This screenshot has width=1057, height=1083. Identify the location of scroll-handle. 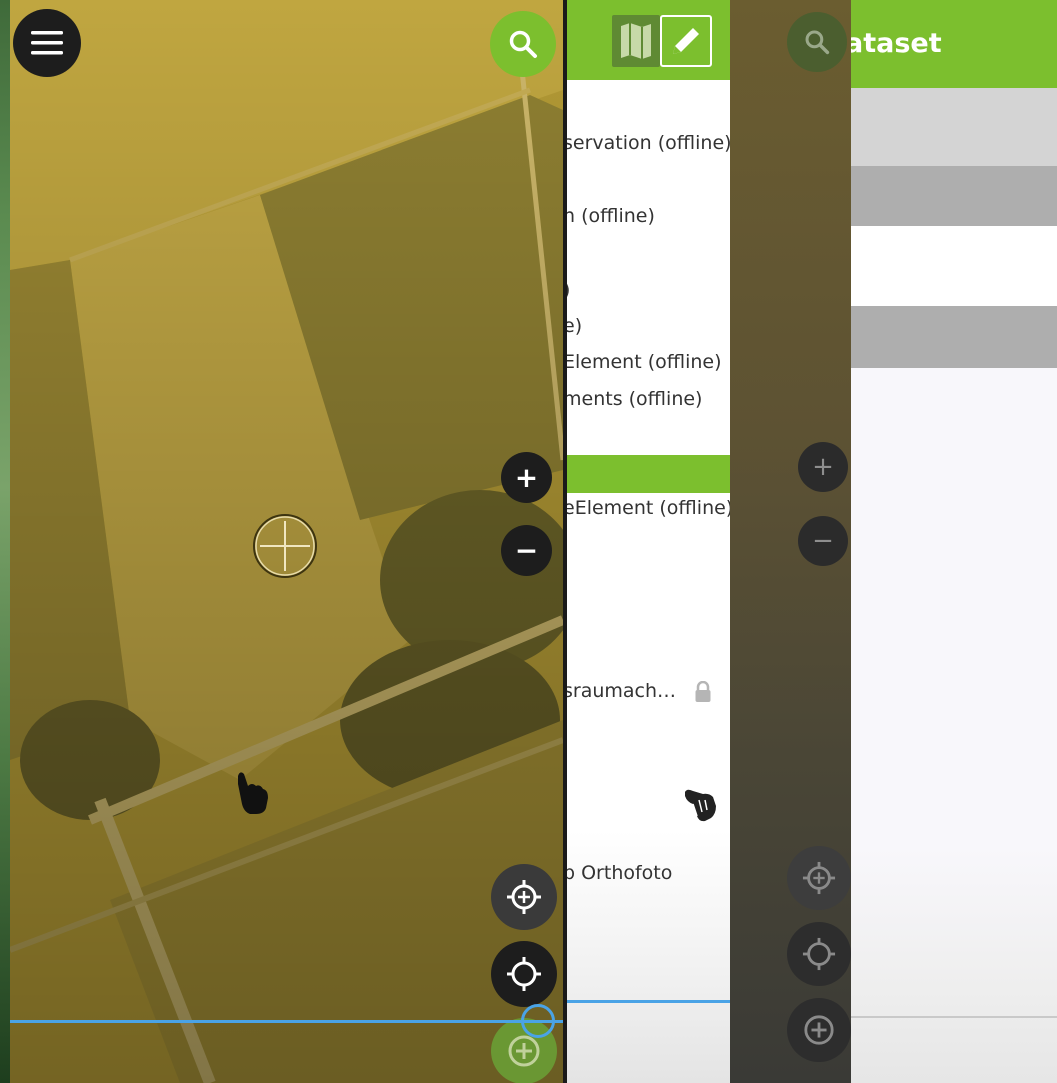
(538, 1021).